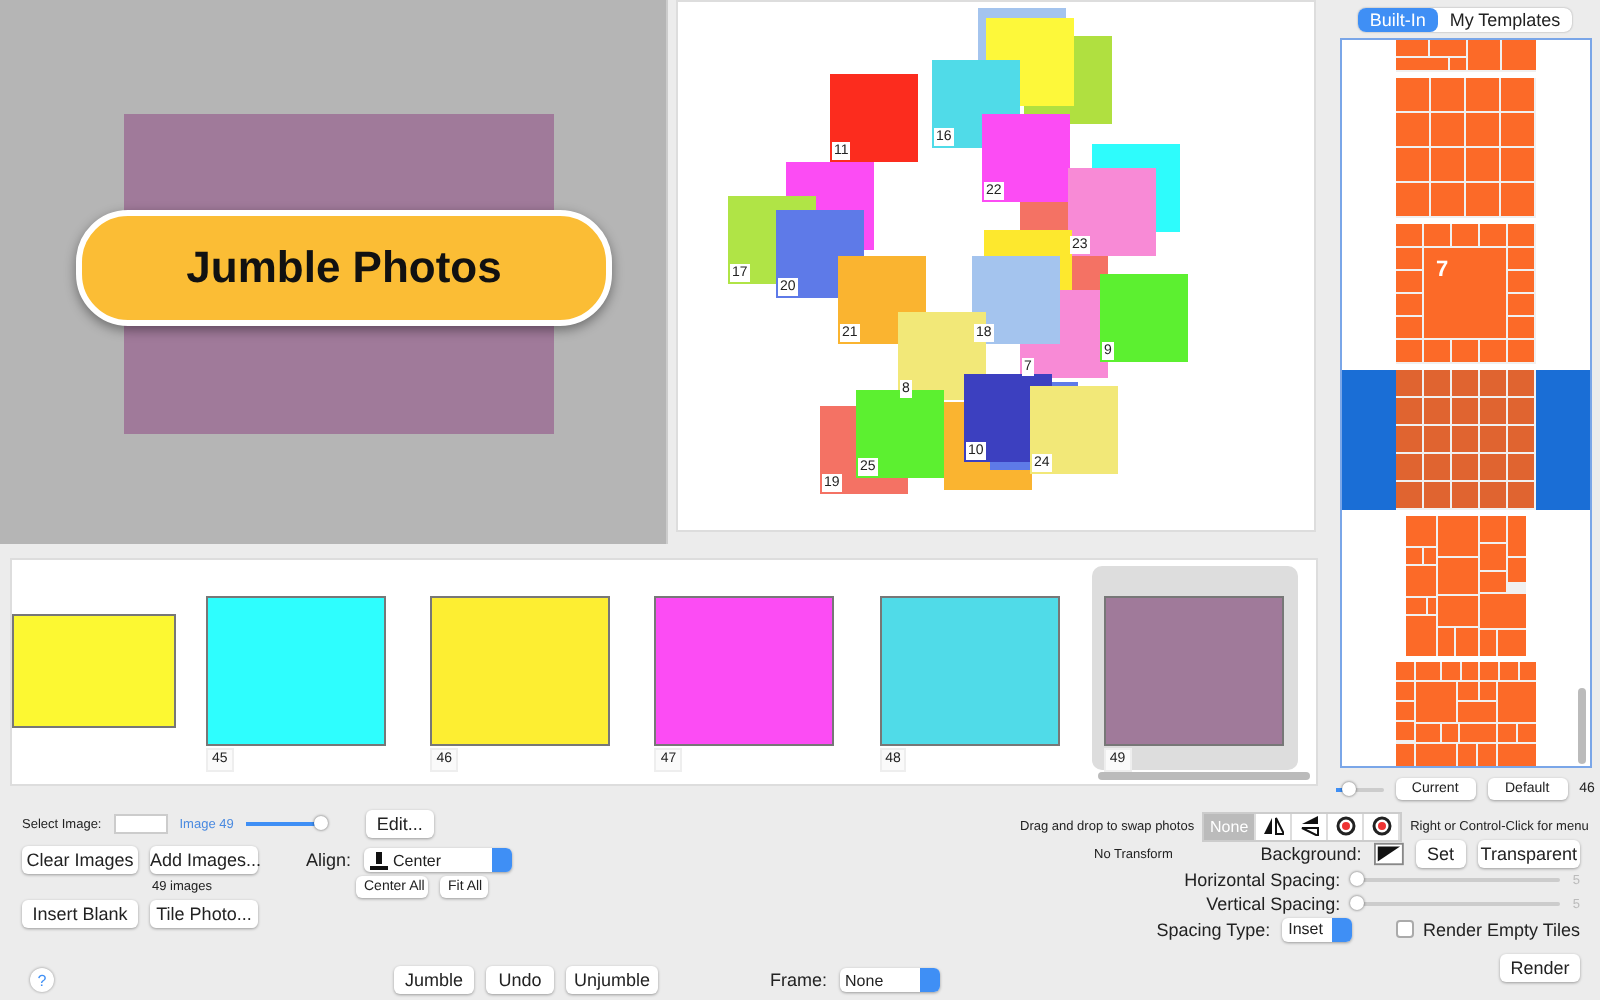  I want to click on align-dropdown: Center, so click(437, 860).